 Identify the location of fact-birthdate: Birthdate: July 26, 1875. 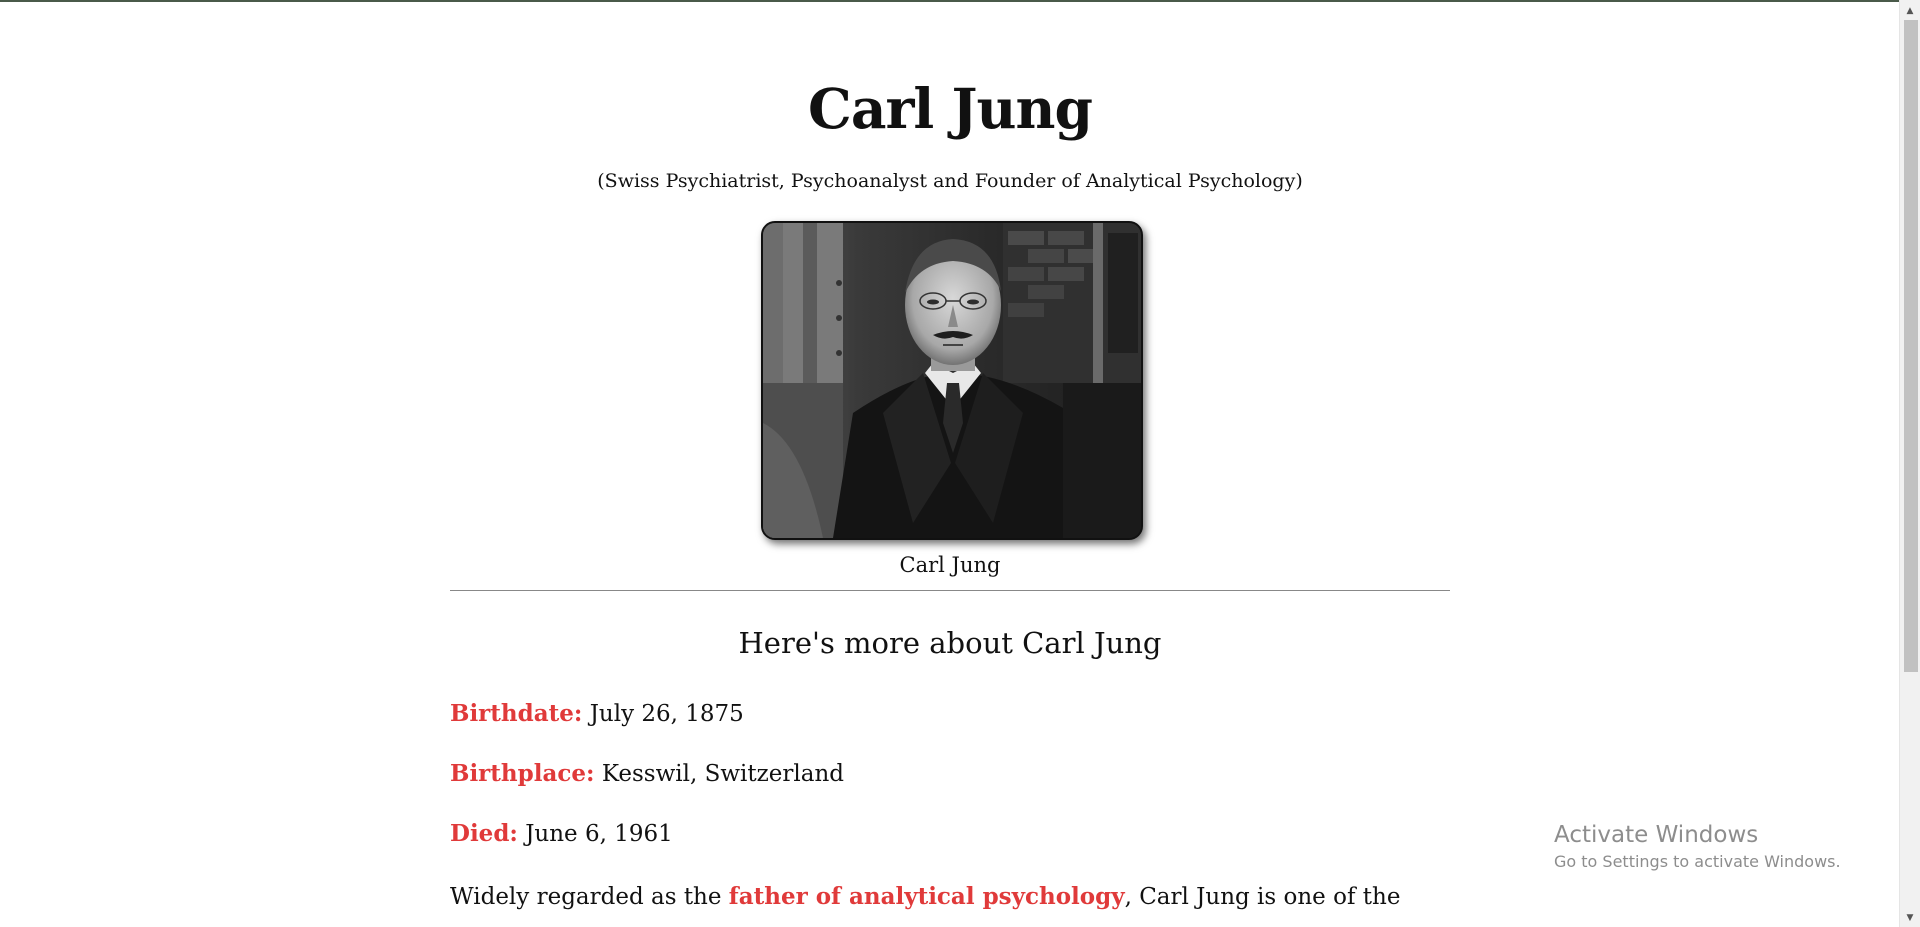
(597, 713).